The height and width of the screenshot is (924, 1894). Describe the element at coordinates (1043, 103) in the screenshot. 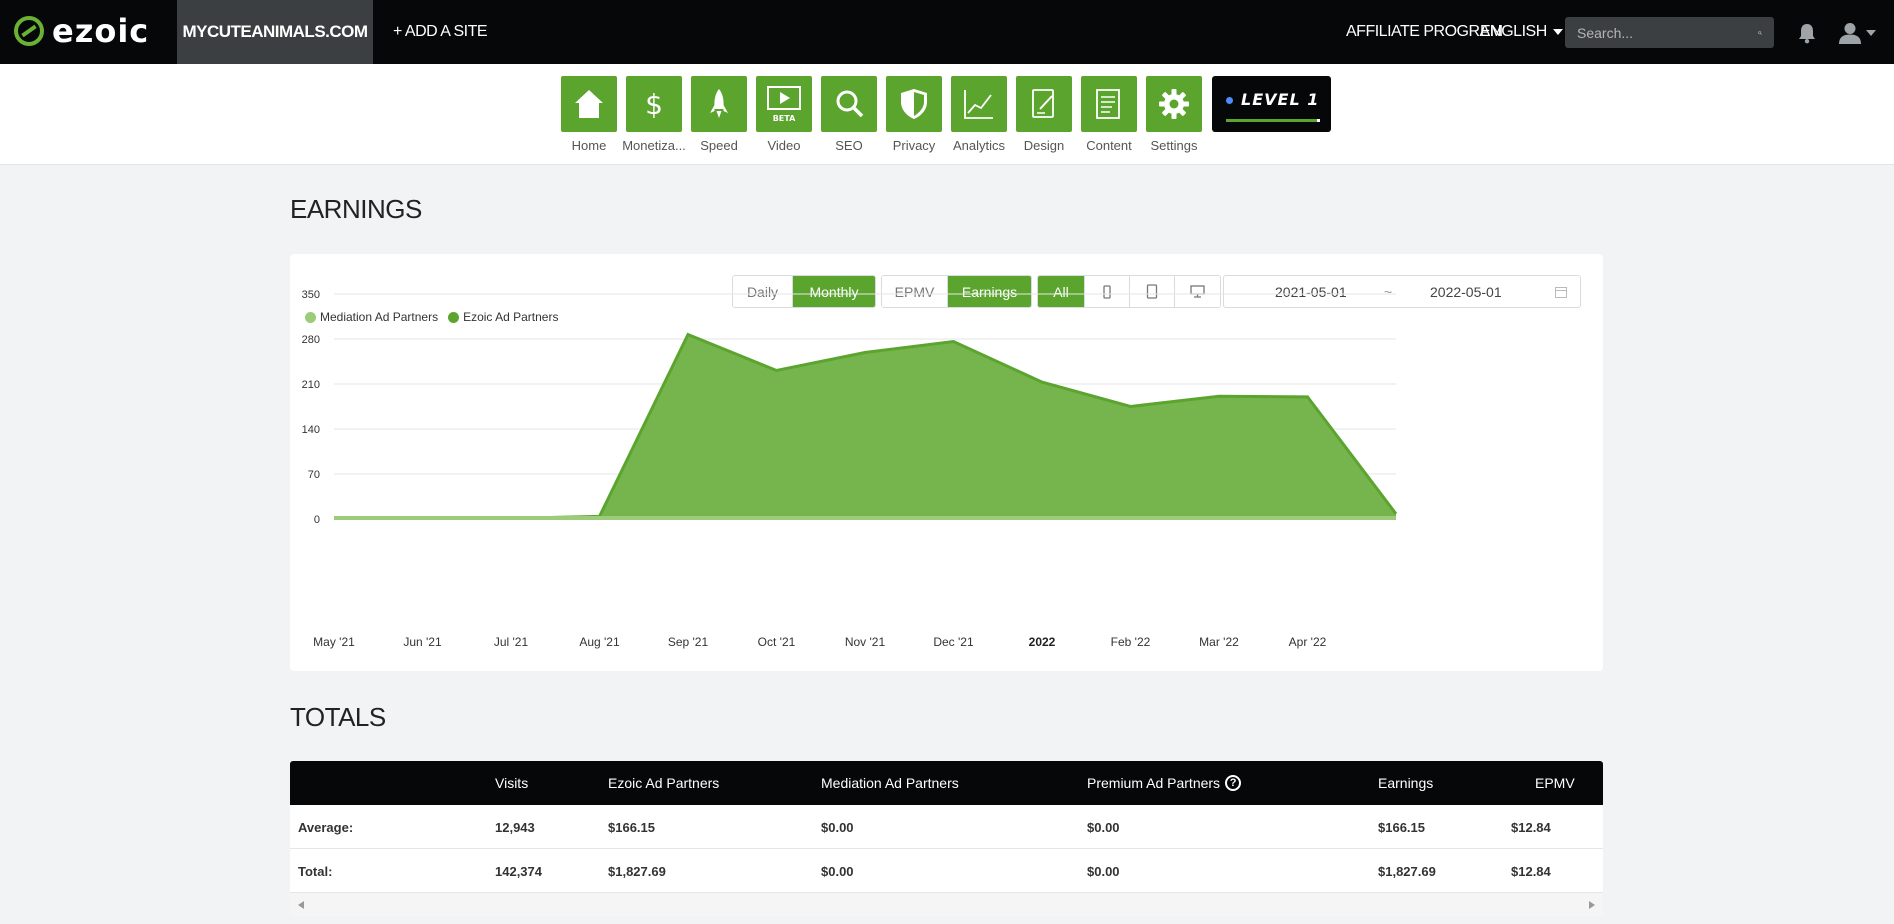

I see `design-icon` at that location.